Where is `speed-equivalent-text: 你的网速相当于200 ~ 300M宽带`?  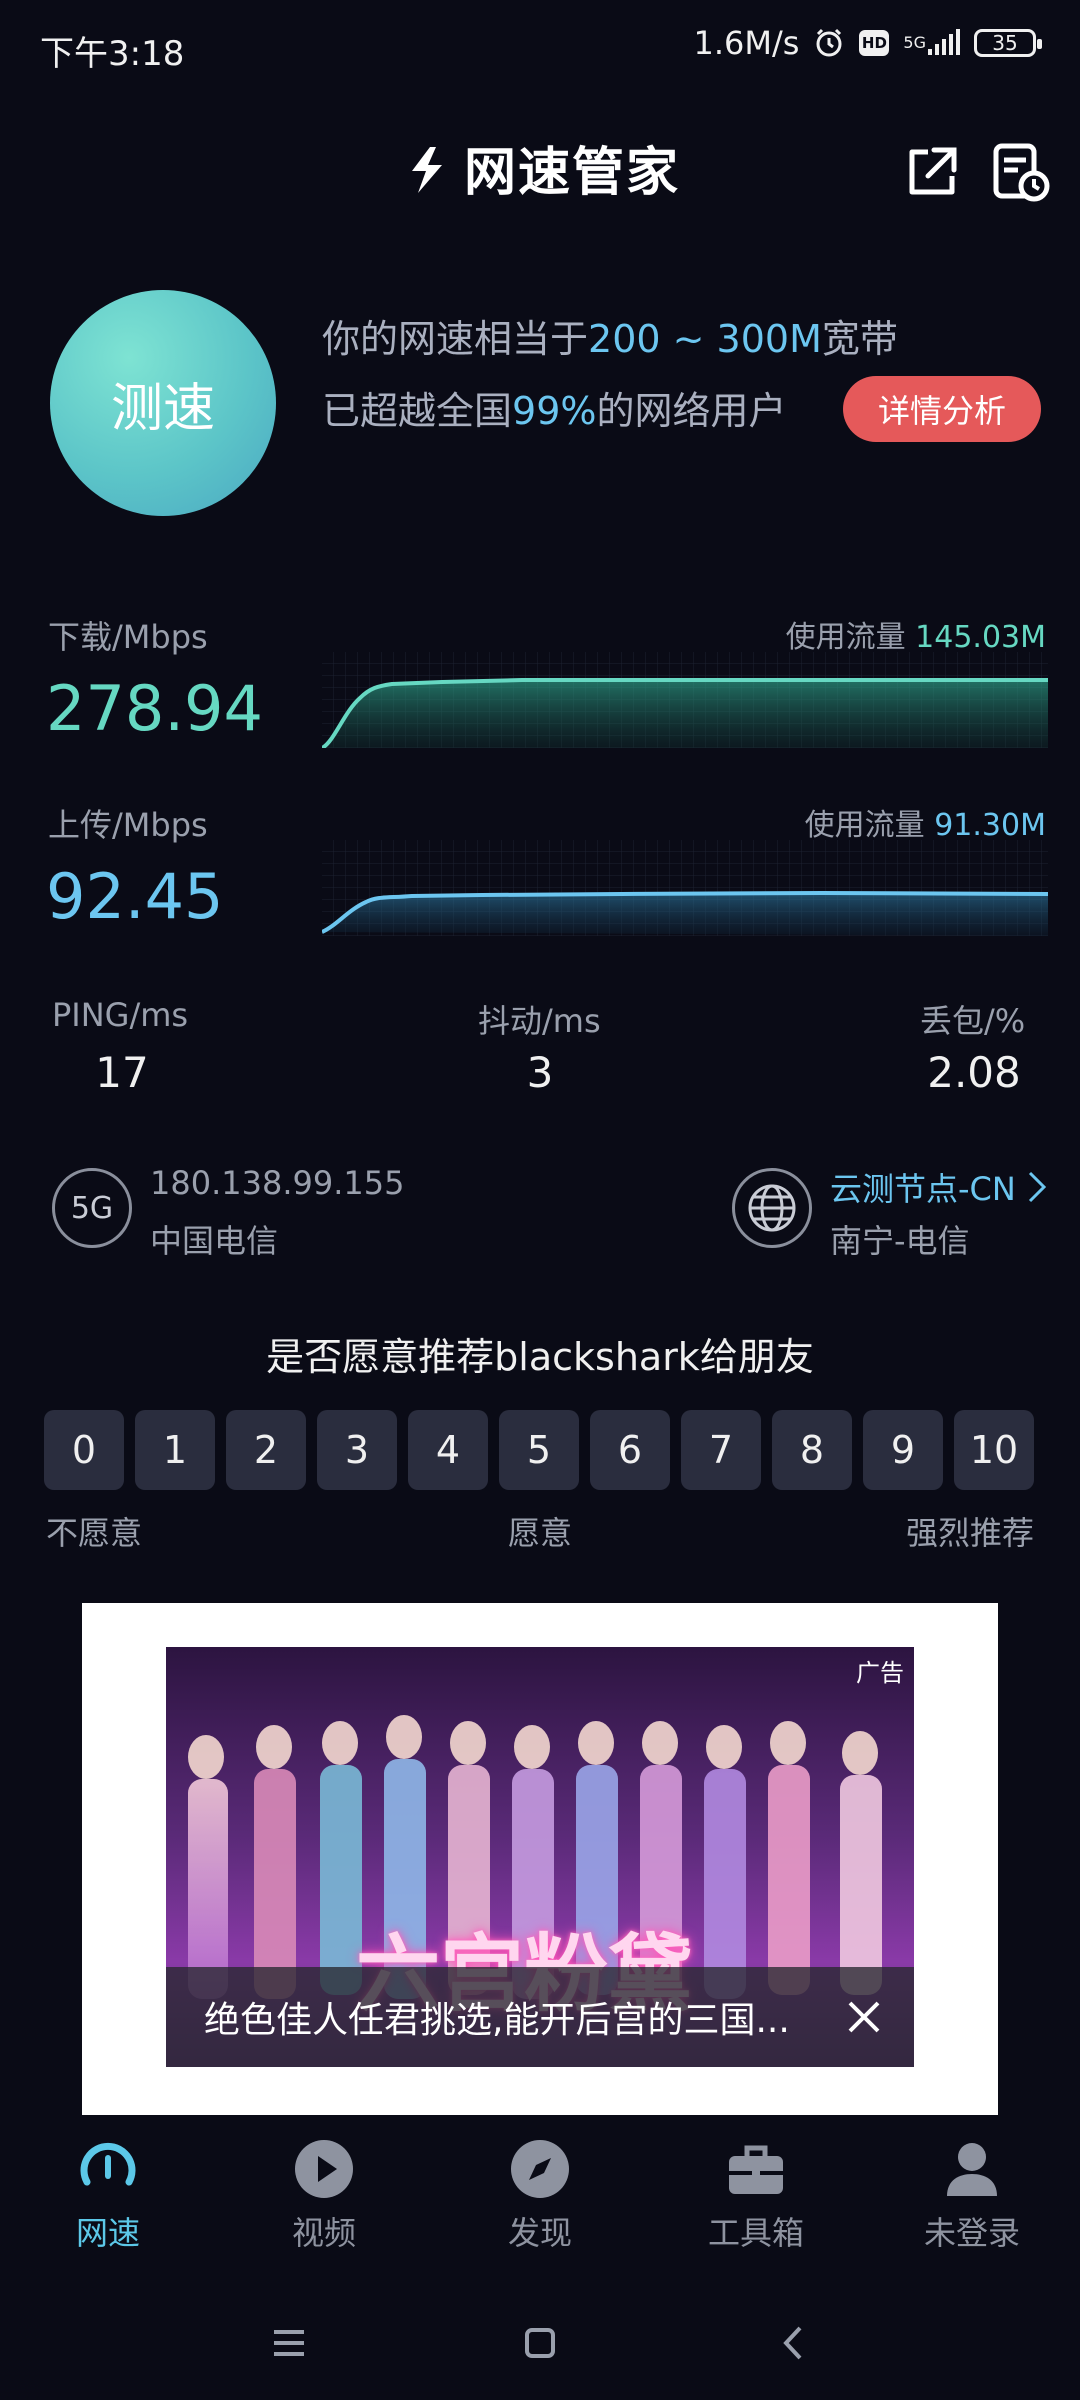 speed-equivalent-text: 你的网速相当于200 ~ 300M宽带 is located at coordinates (610, 335).